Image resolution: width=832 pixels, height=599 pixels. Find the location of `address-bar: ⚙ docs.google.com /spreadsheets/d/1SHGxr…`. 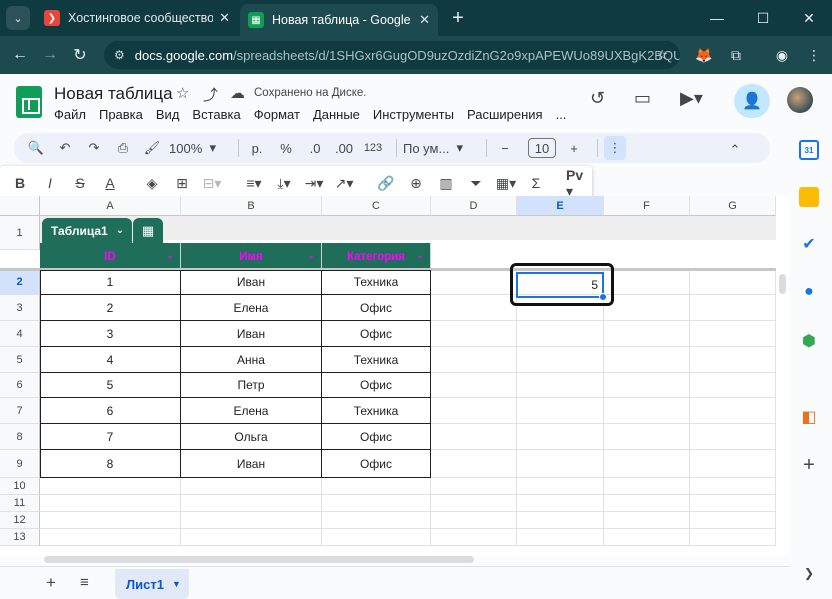

address-bar: ⚙ docs.google.com /spreadsheets/d/1SHGxr… is located at coordinates (392, 55).